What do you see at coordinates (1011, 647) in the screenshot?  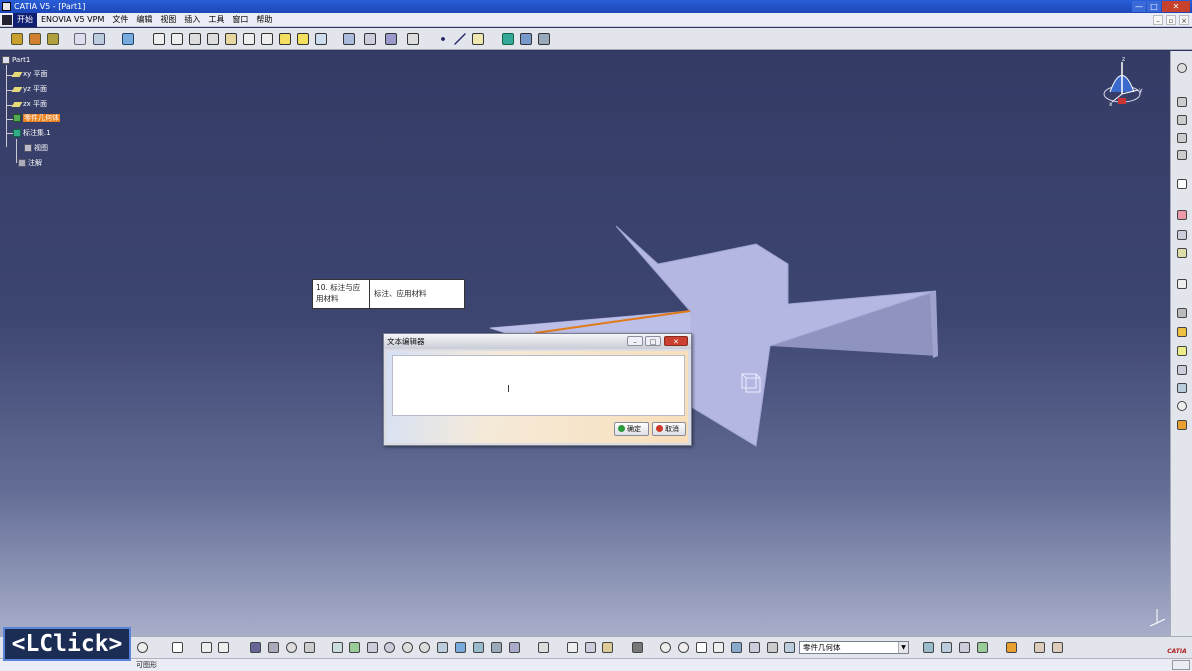 I see `apply-color-icon` at bounding box center [1011, 647].